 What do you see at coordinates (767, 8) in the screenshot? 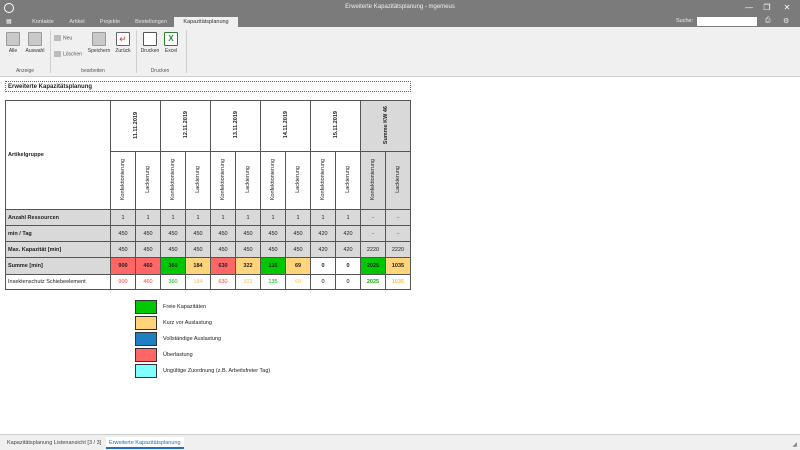
I see `maximize-button: ❐` at bounding box center [767, 8].